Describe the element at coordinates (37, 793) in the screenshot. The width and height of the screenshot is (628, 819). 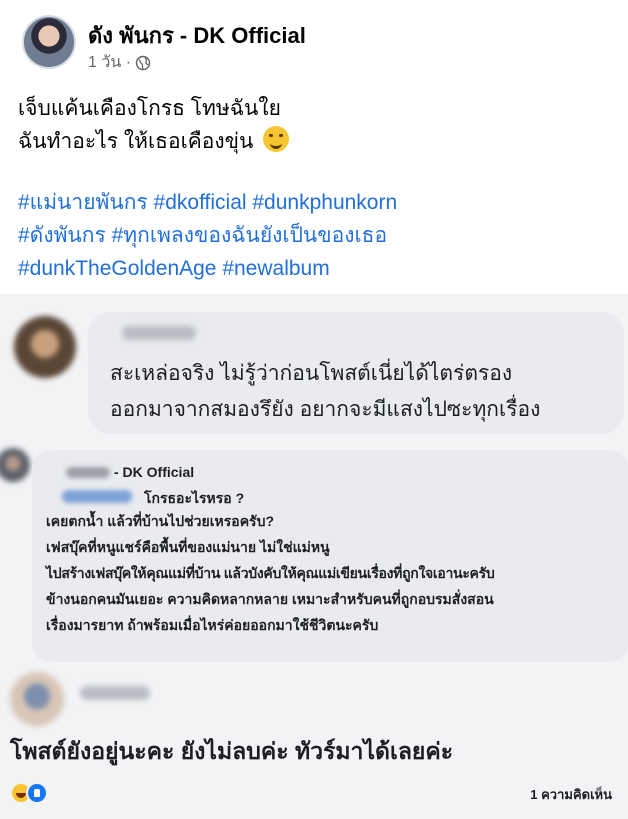
I see `like-reaction-icon` at that location.